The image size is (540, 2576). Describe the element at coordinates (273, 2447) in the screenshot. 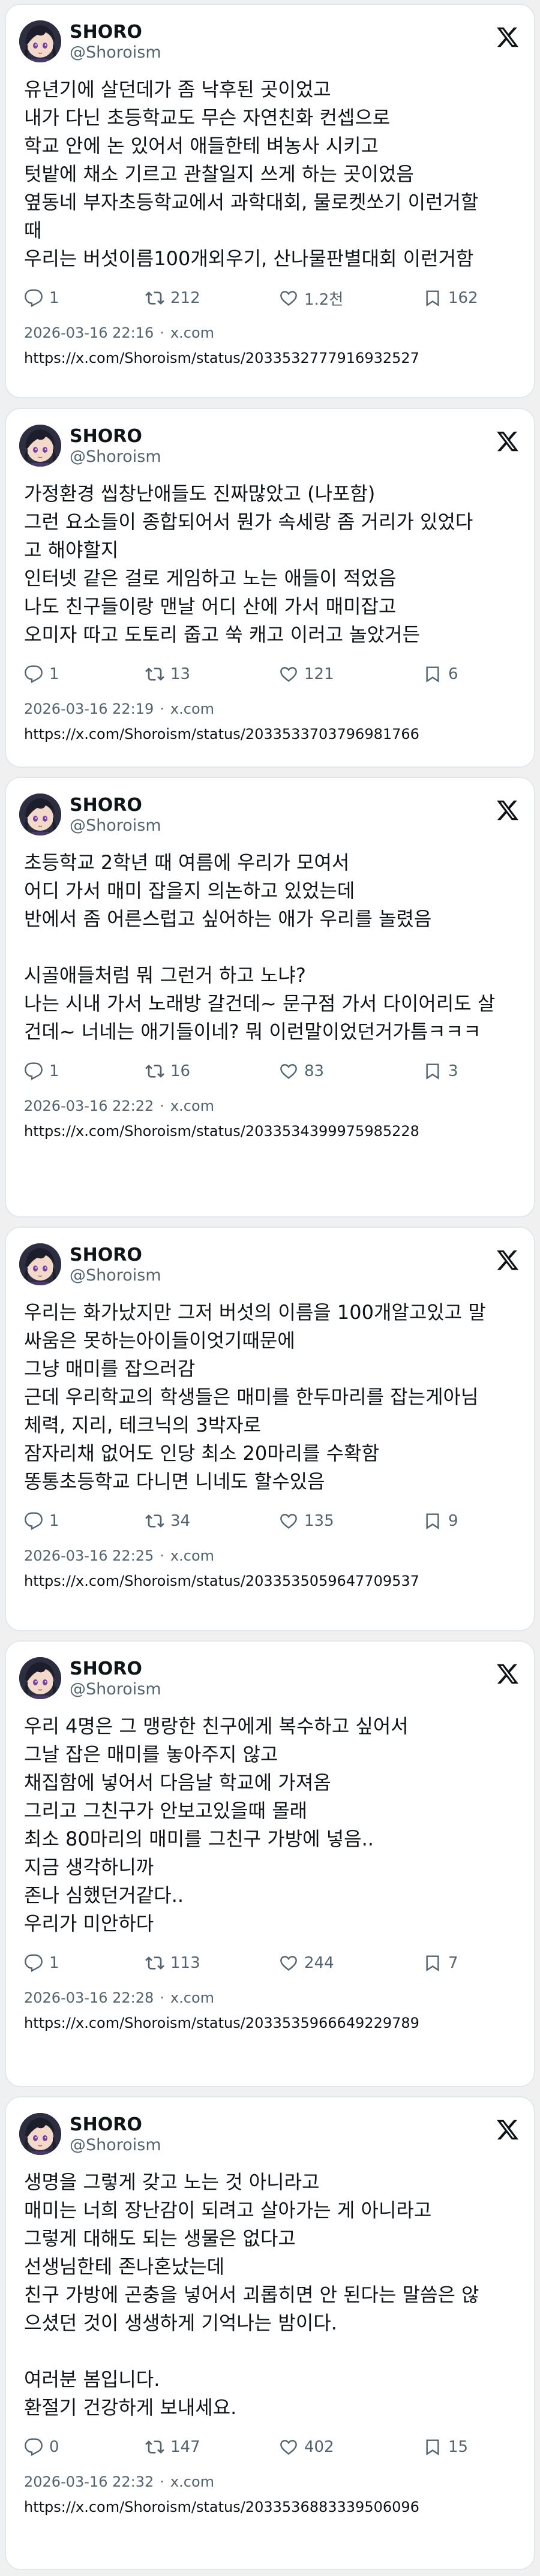

I see `tweet-actions: 0 147 402 15` at that location.